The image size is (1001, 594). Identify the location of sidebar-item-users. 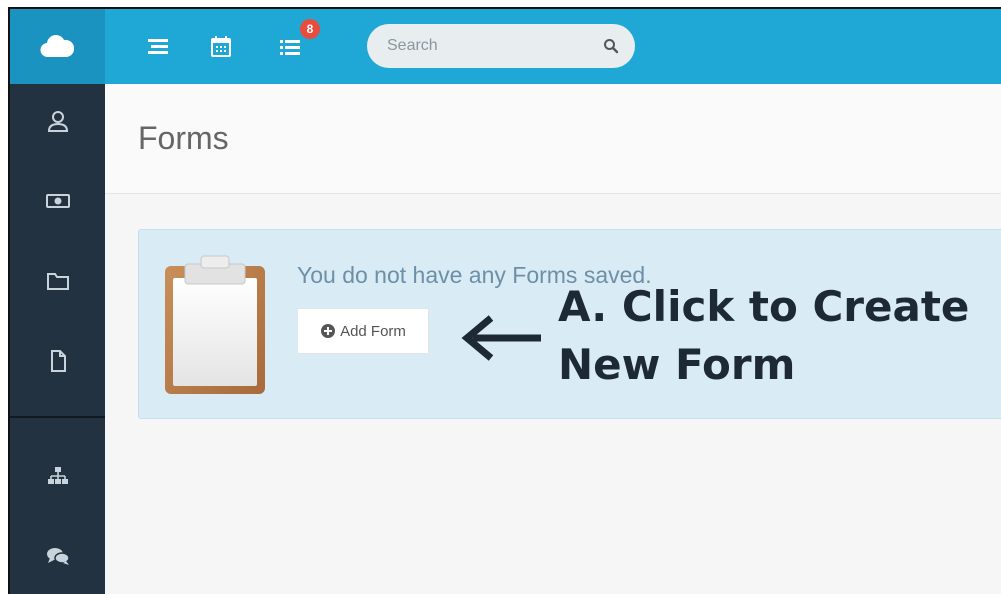
(57, 121).